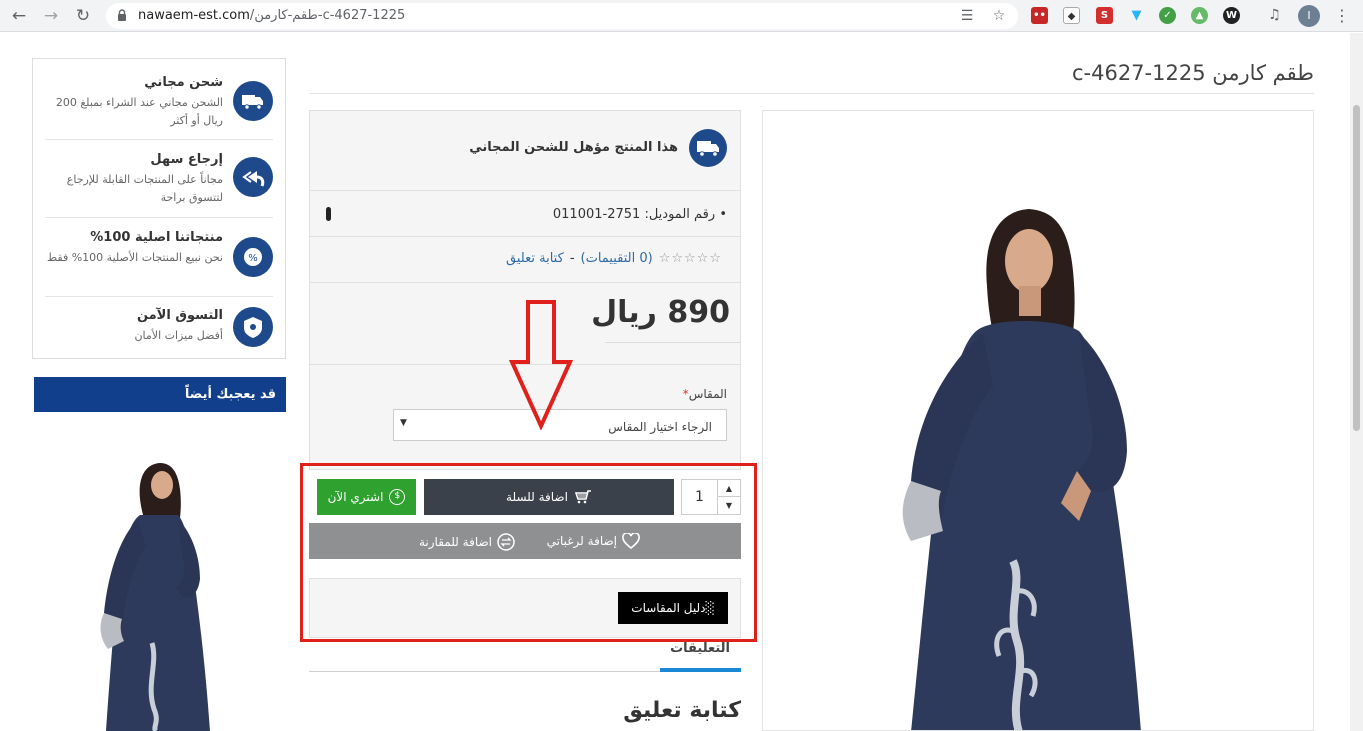 The height and width of the screenshot is (731, 1363). Describe the element at coordinates (179, 315) in the screenshot. I see `feature-title: التسوق الآمن` at that location.